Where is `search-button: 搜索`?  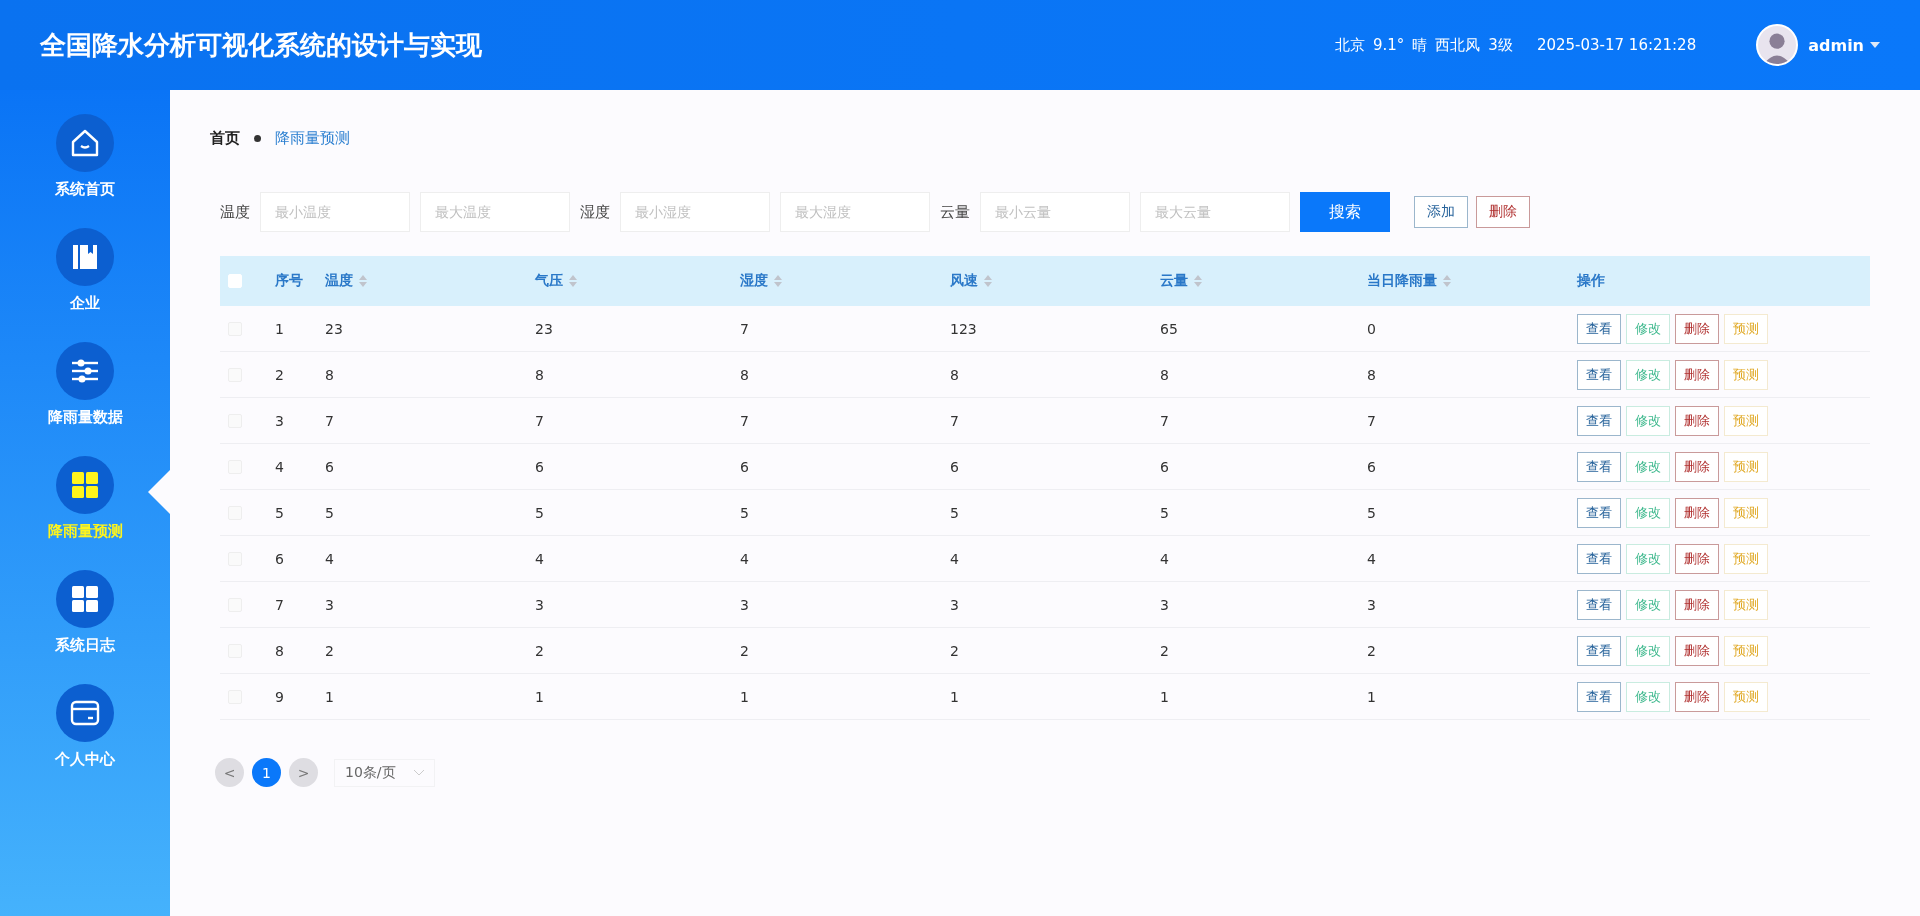 search-button: 搜索 is located at coordinates (1345, 212).